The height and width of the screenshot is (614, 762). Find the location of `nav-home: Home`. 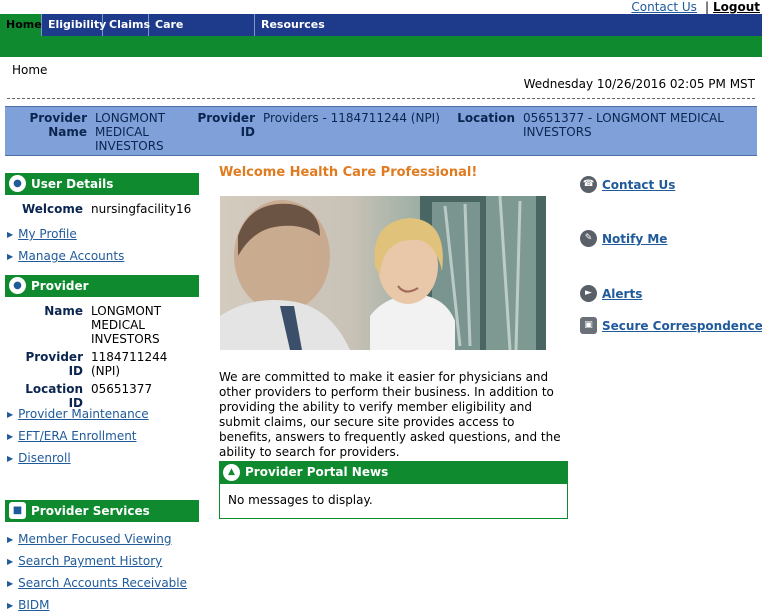

nav-home: Home is located at coordinates (21, 25).